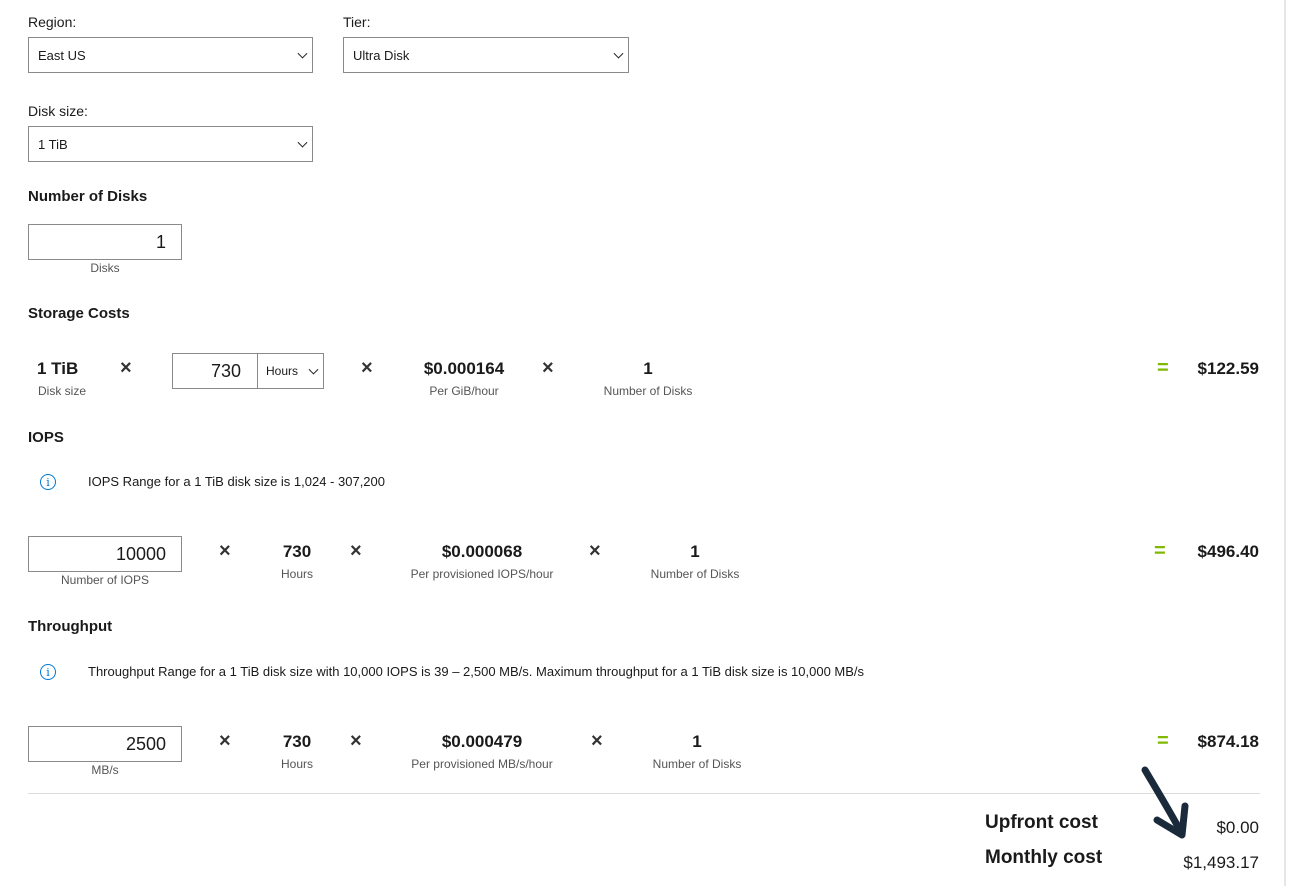  What do you see at coordinates (1228, 551) in the screenshot?
I see `iops-cost-result: $496.40` at bounding box center [1228, 551].